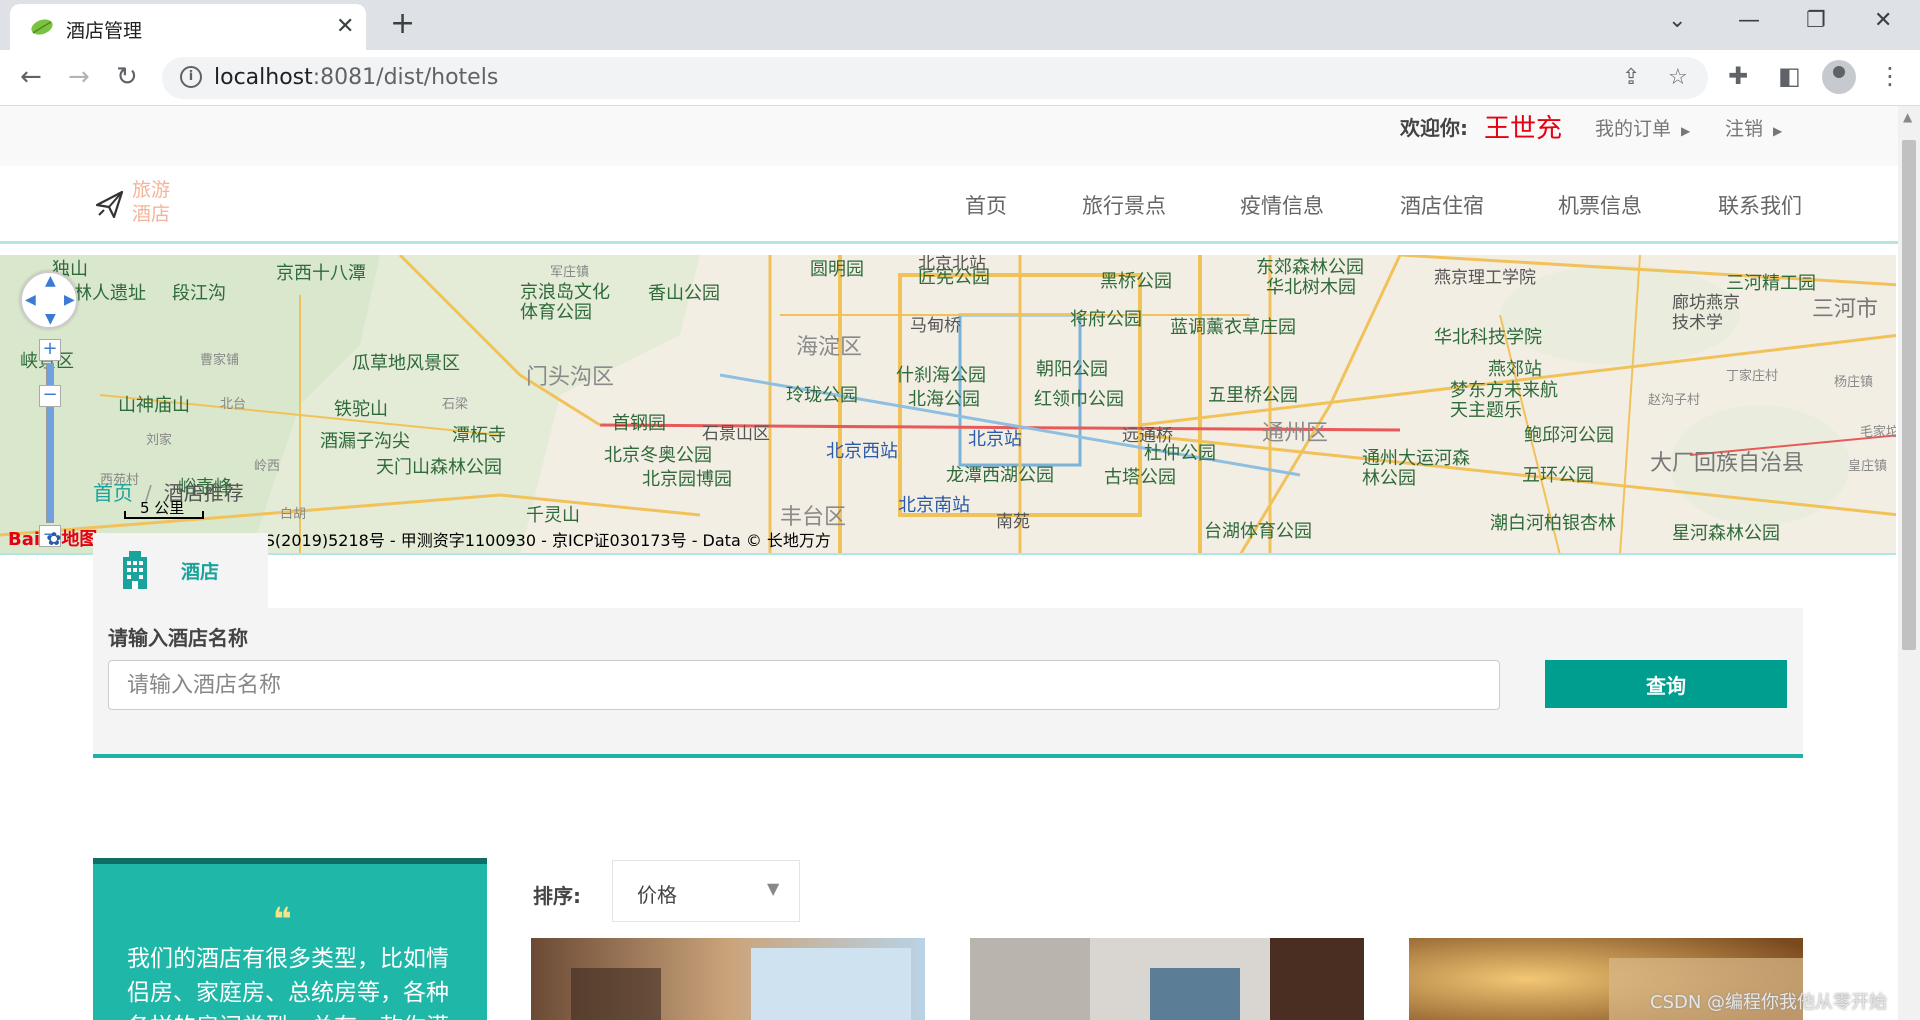 Image resolution: width=1920 pixels, height=1020 pixels. What do you see at coordinates (135, 570) in the screenshot?
I see `building-icon` at bounding box center [135, 570].